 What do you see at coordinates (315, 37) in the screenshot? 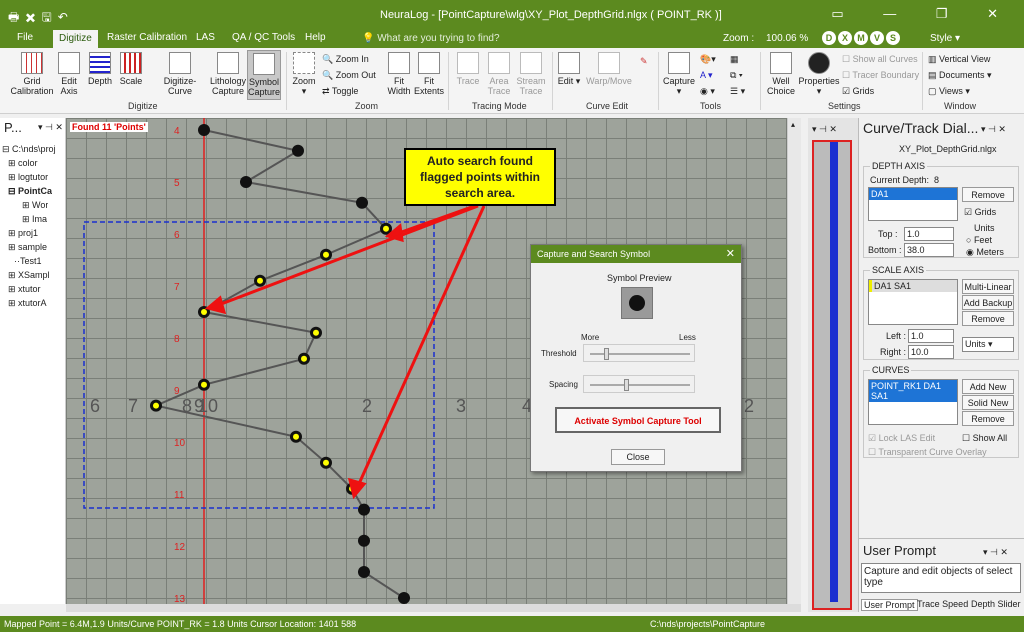
I see `tab-help: Help` at bounding box center [315, 37].